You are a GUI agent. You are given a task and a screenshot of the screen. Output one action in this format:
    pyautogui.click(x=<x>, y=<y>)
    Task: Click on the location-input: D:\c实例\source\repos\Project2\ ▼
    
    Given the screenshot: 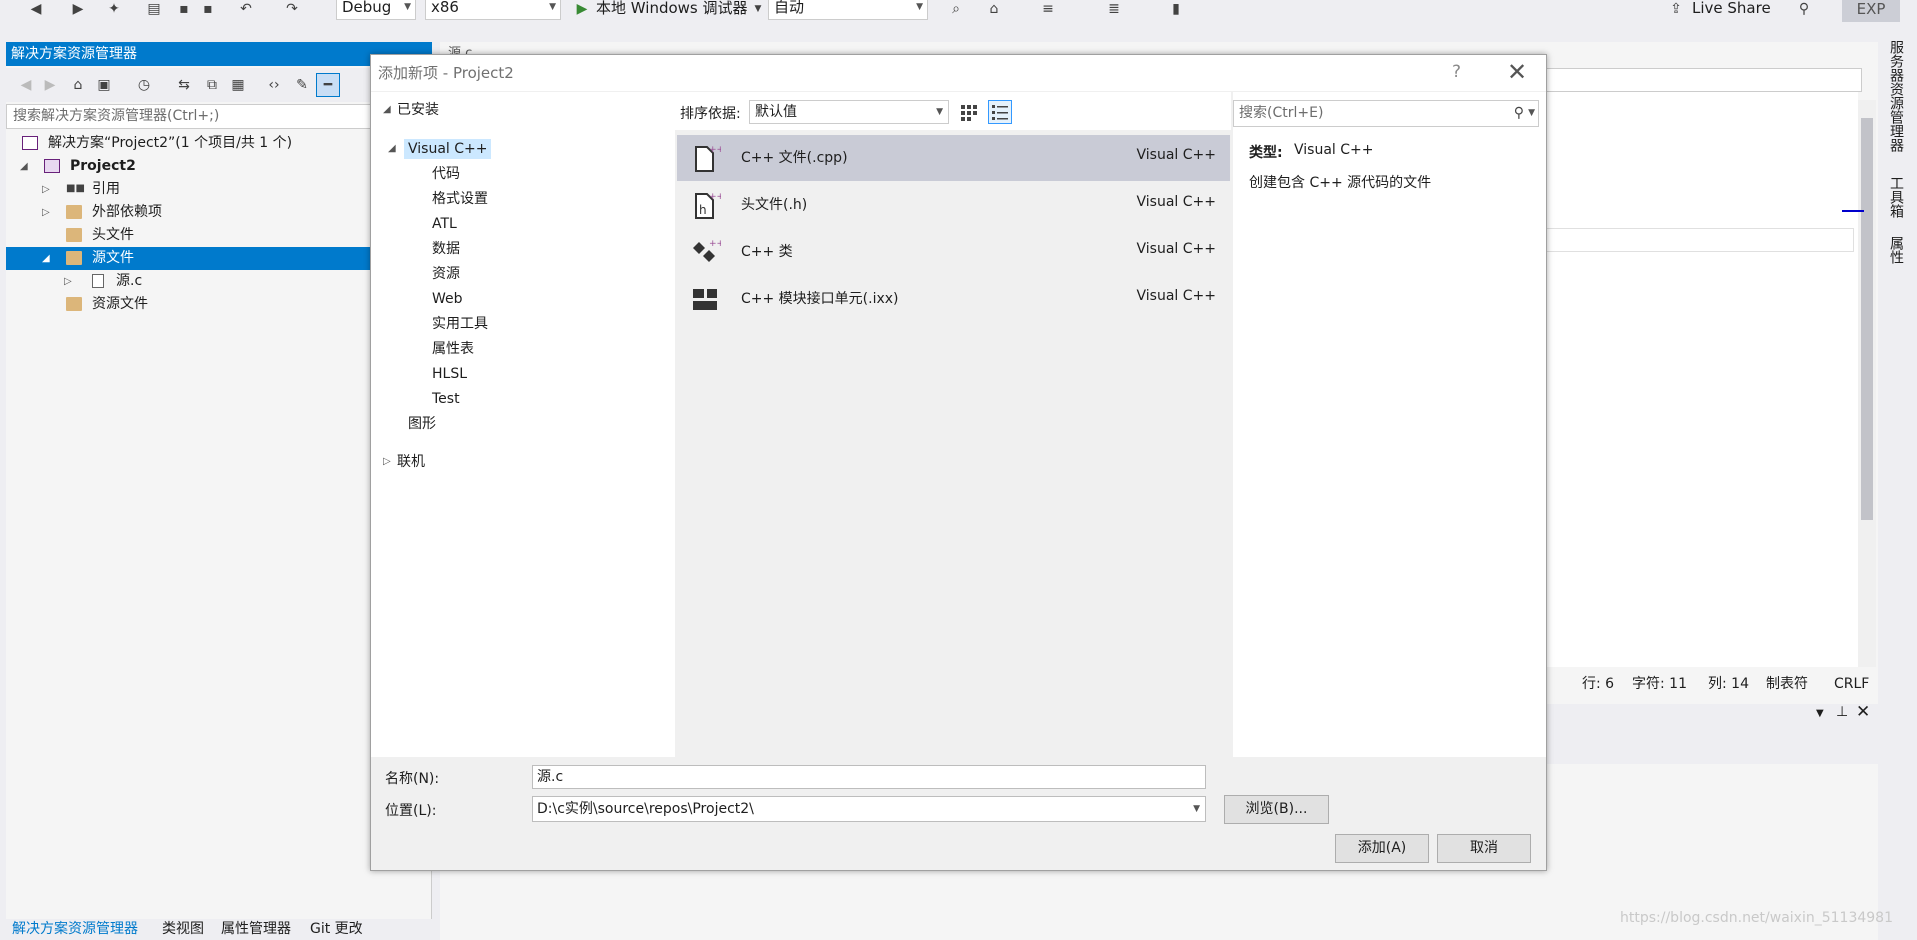 What is the action you would take?
    pyautogui.click(x=869, y=809)
    